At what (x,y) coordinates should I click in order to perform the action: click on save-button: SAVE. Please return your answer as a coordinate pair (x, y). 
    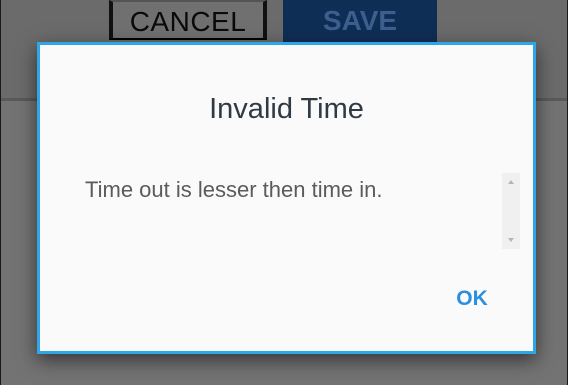
    Looking at the image, I should click on (360, 21).